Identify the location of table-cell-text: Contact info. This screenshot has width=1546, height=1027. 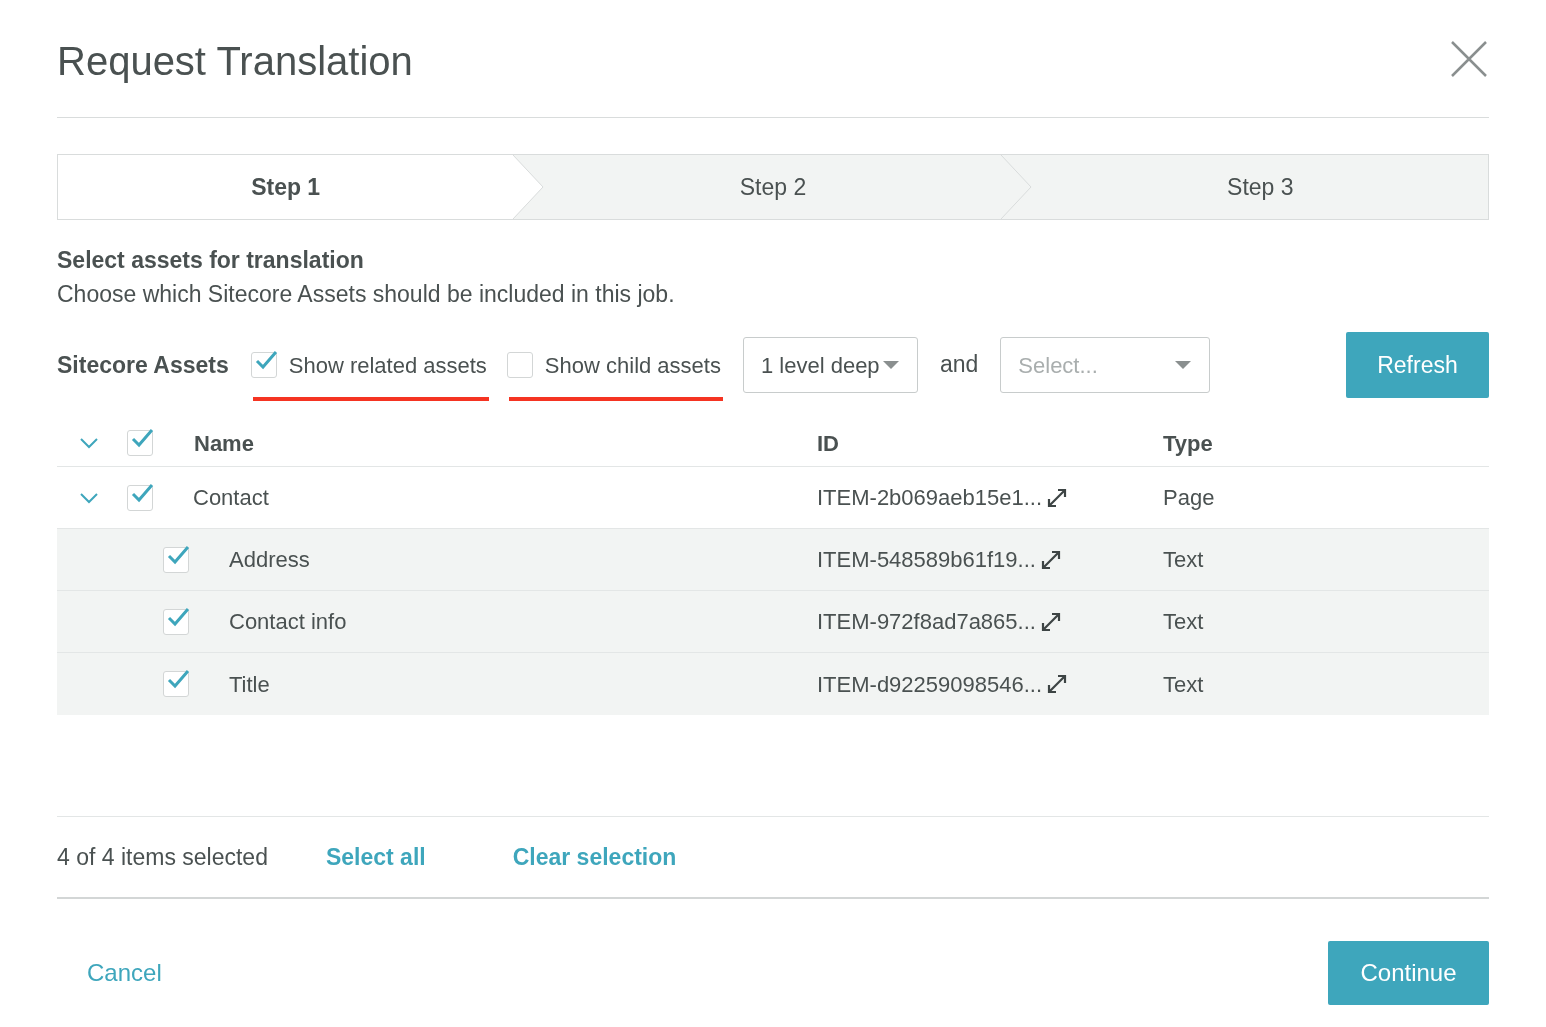
(288, 622).